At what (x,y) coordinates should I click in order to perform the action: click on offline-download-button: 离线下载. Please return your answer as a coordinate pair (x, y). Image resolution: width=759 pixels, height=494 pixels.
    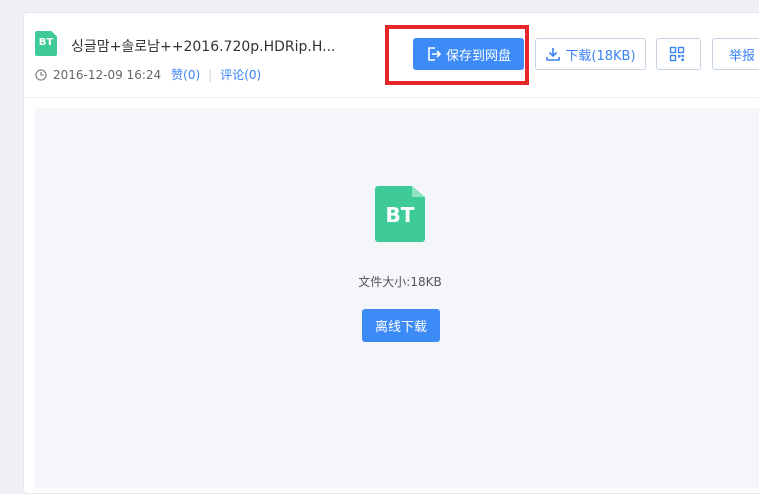
    Looking at the image, I should click on (401, 325).